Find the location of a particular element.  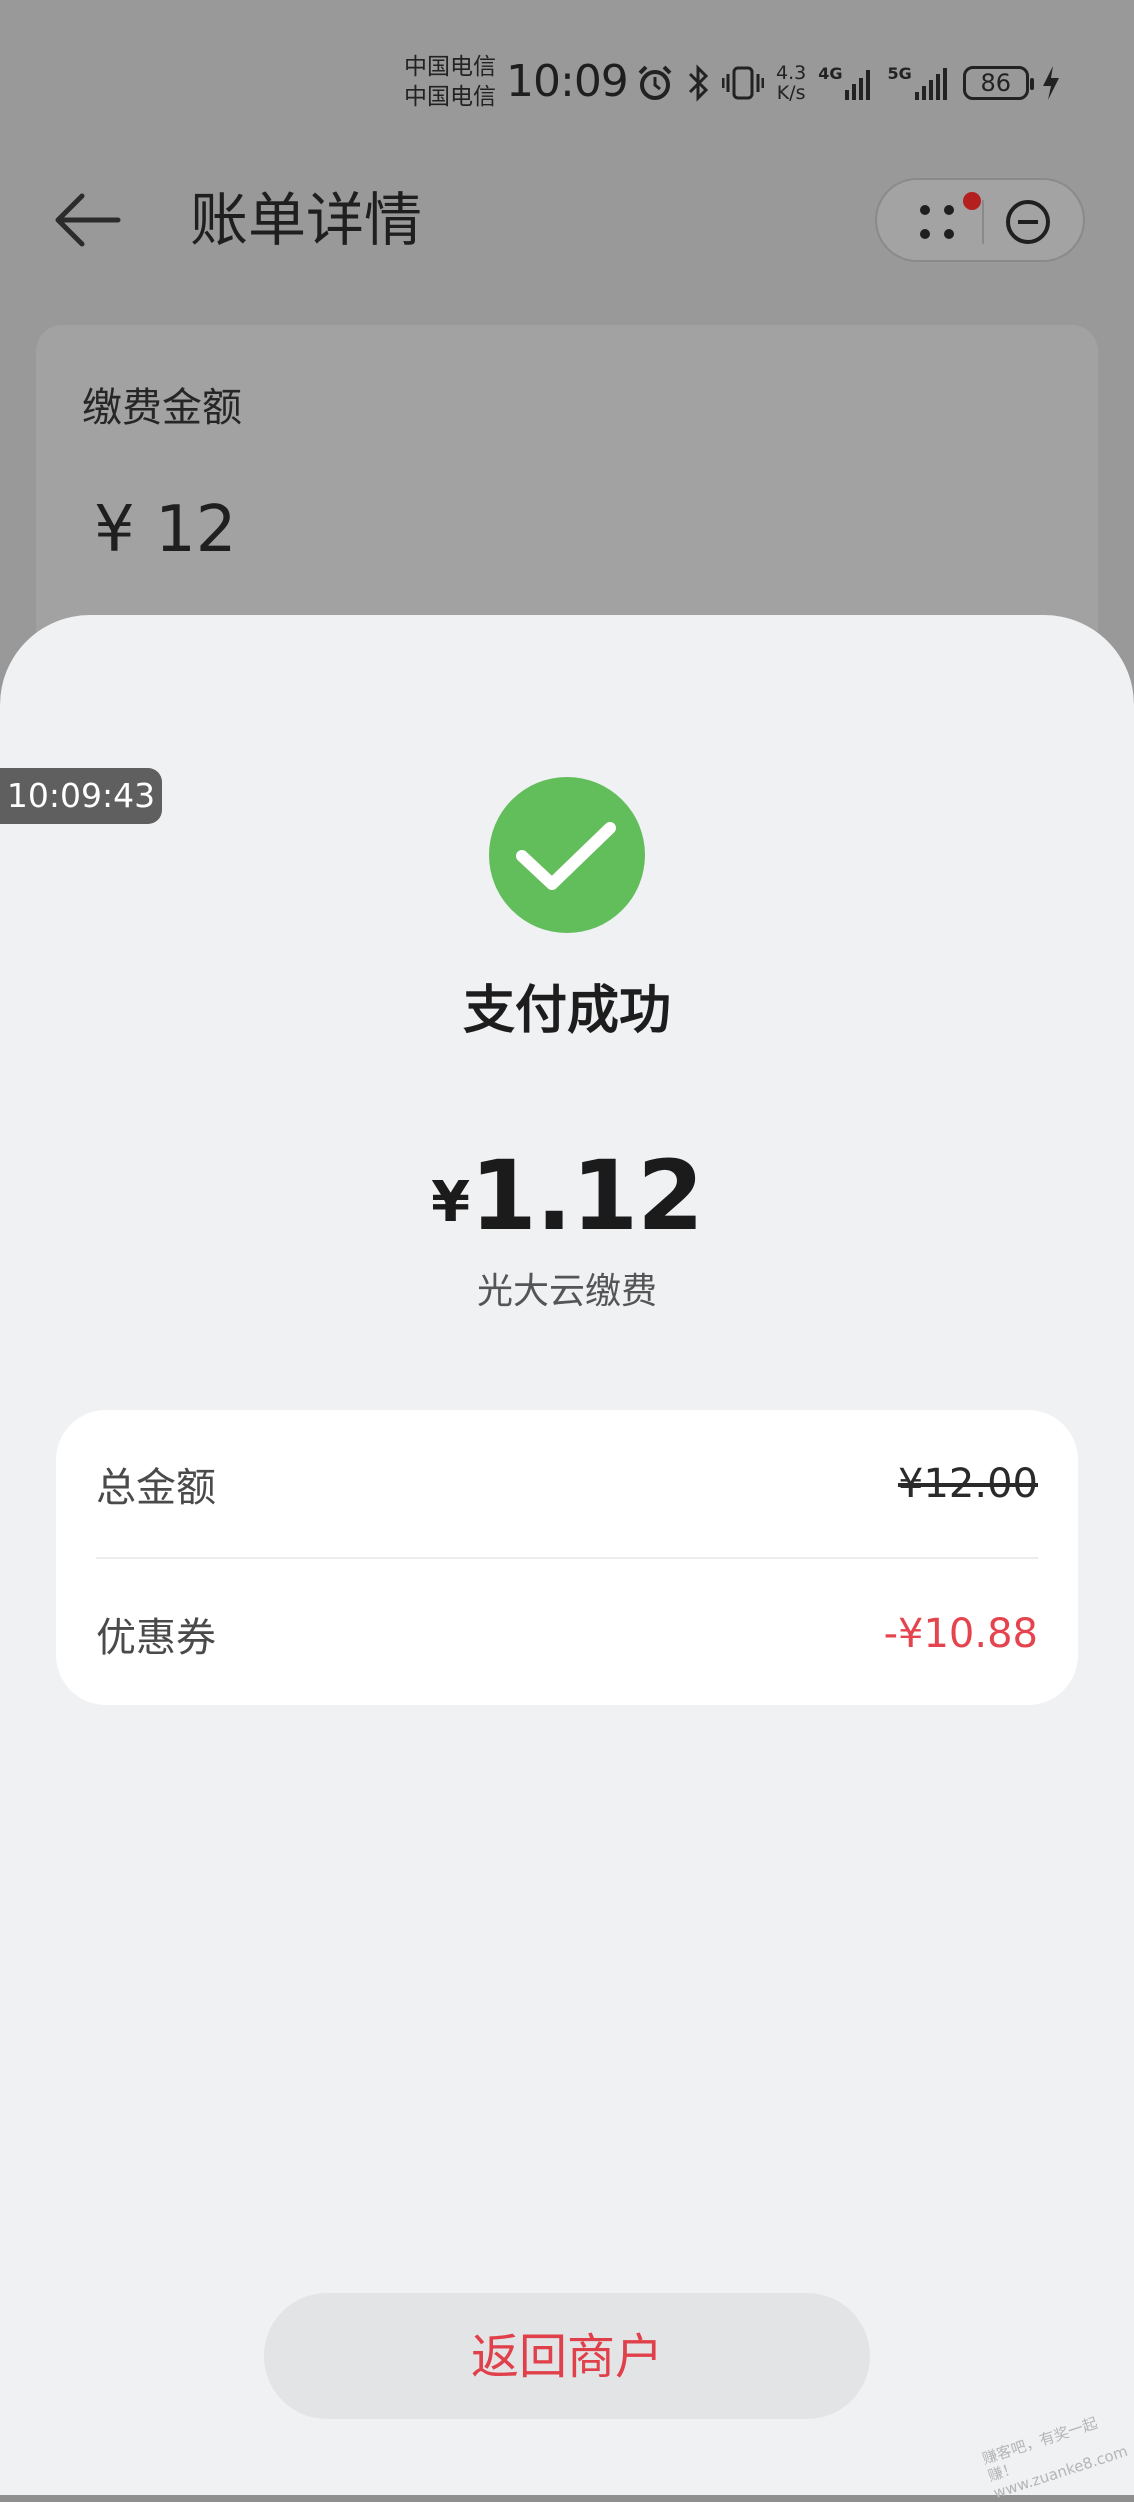

detail-row-coupon: 优惠券 -¥10.88 is located at coordinates (567, 1634).